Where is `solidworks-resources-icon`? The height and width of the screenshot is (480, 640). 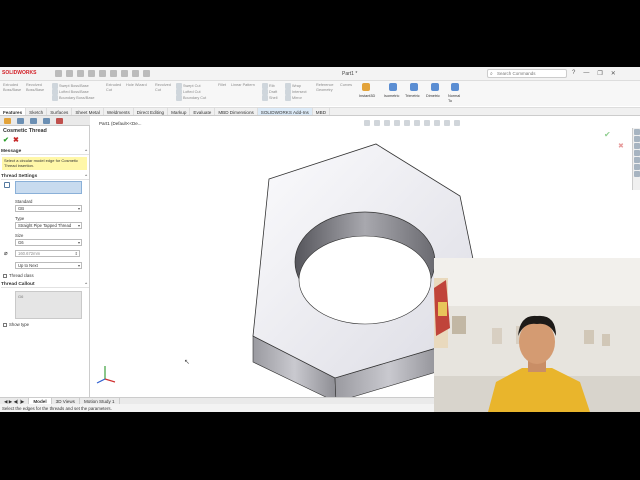
solidworks-resources-icon is located at coordinates (637, 132).